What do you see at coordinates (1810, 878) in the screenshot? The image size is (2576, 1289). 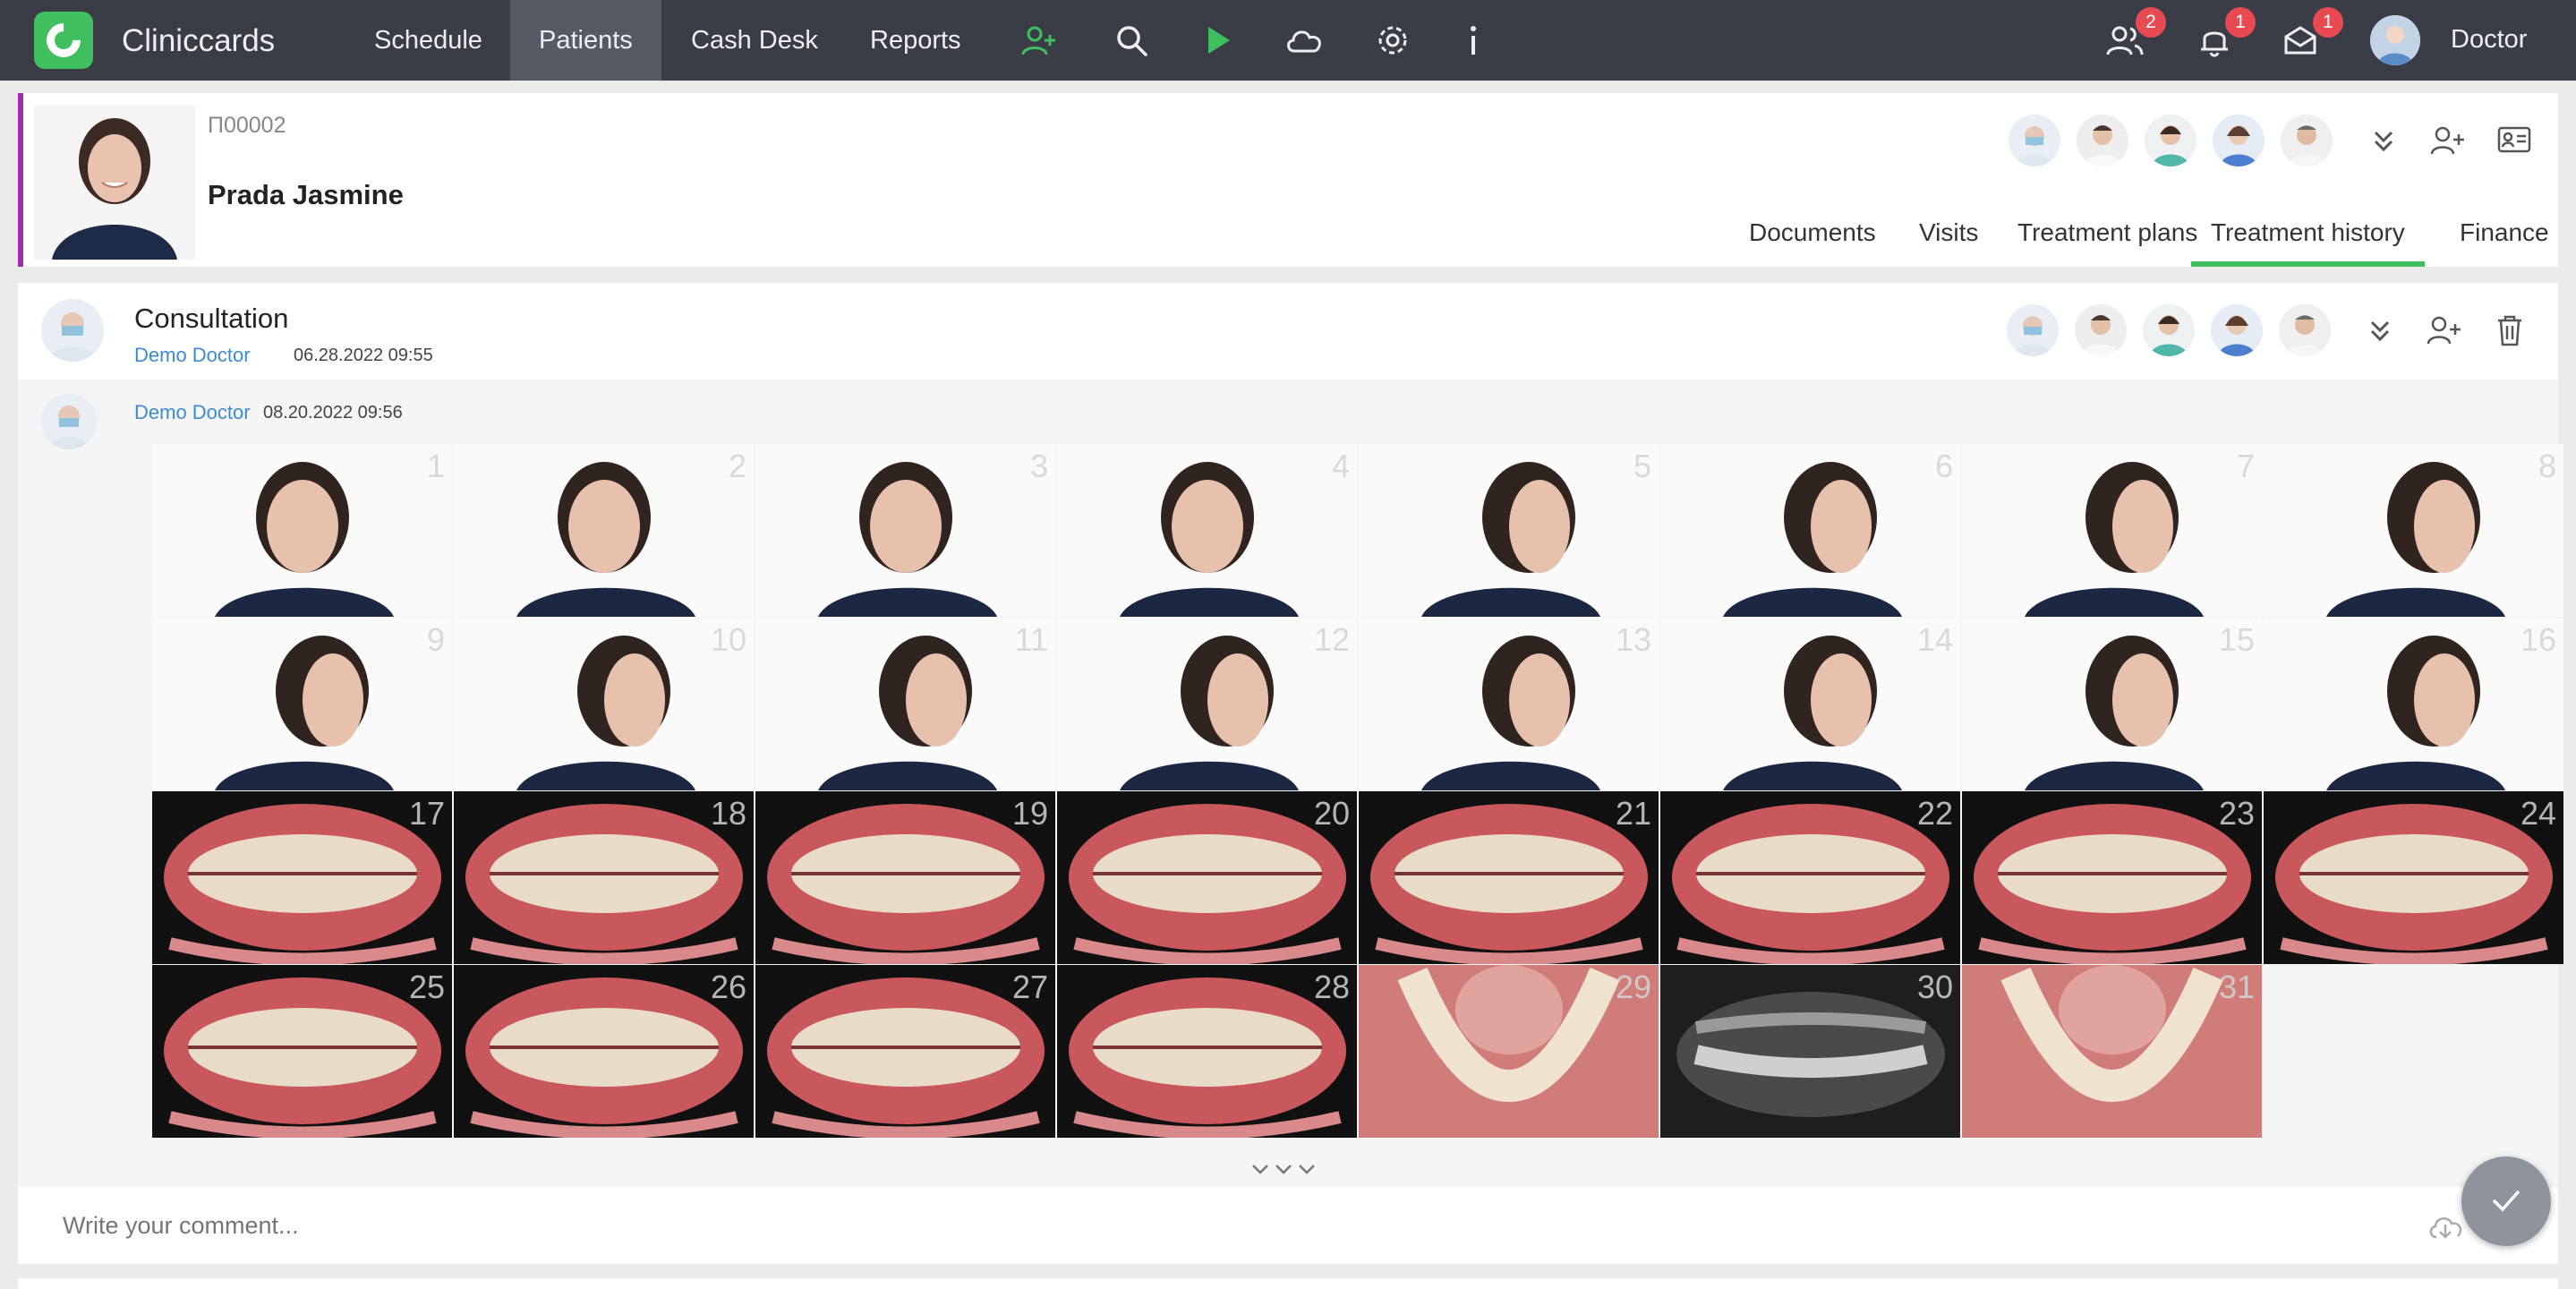 I see `clinical-photo-thumbnail: 22` at bounding box center [1810, 878].